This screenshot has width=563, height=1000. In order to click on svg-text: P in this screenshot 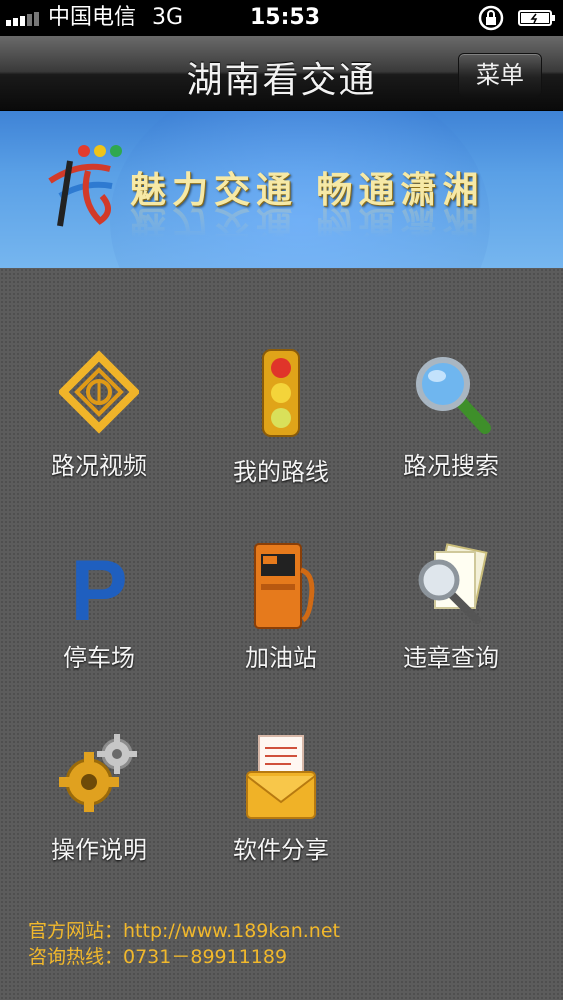, I will do `click(98, 586)`.